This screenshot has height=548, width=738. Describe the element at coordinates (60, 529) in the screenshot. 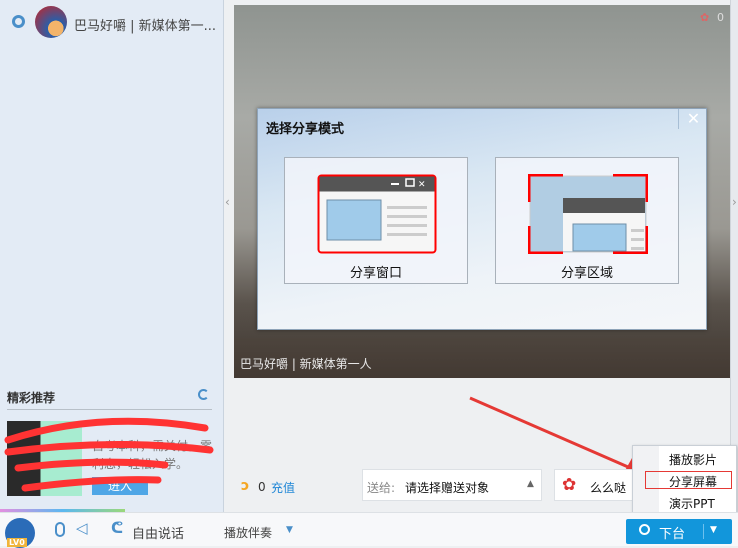

I see `microphone-icon` at that location.